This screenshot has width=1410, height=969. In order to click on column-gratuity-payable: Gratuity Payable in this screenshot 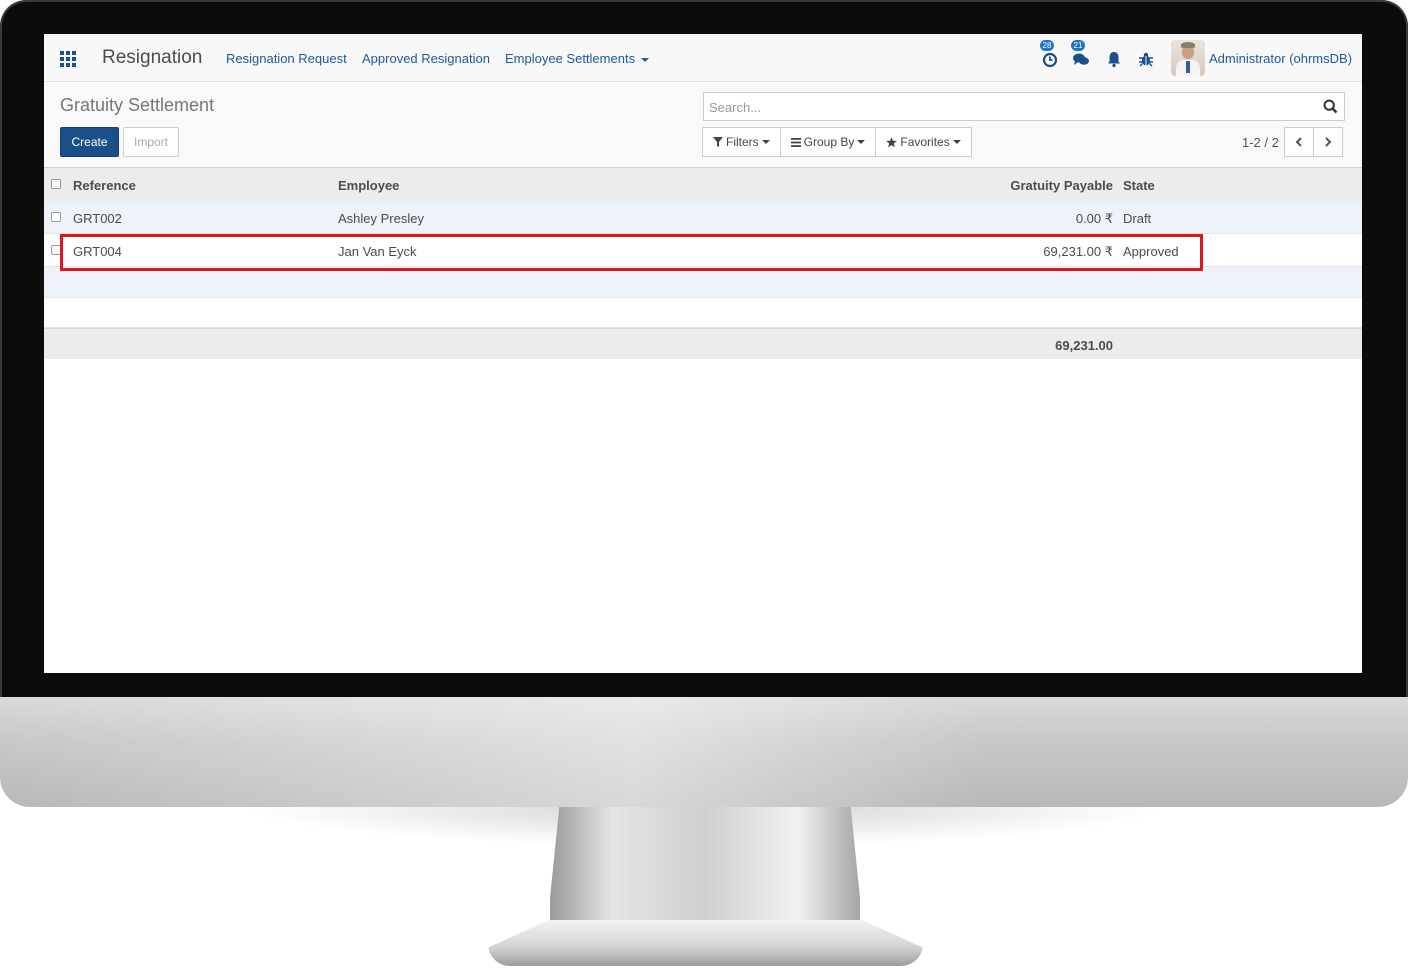, I will do `click(1028, 185)`.